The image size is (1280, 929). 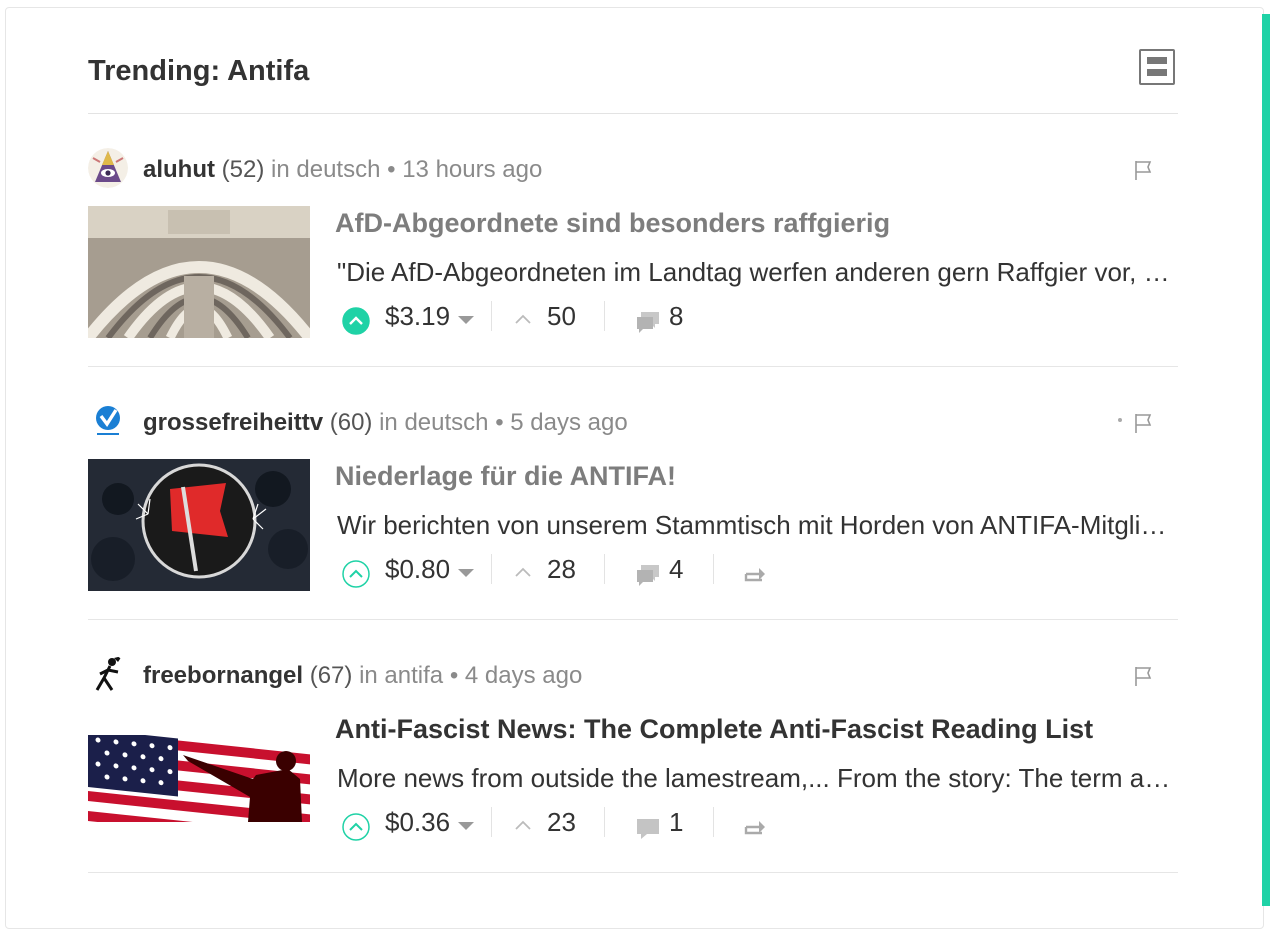 What do you see at coordinates (633, 79) in the screenshot?
I see `section-header: Trending: Antifa` at bounding box center [633, 79].